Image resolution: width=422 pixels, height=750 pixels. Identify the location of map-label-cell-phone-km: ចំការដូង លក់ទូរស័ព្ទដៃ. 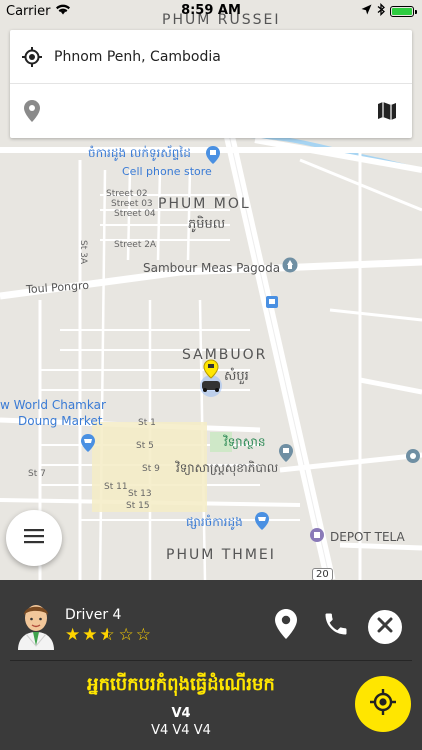
(139, 153).